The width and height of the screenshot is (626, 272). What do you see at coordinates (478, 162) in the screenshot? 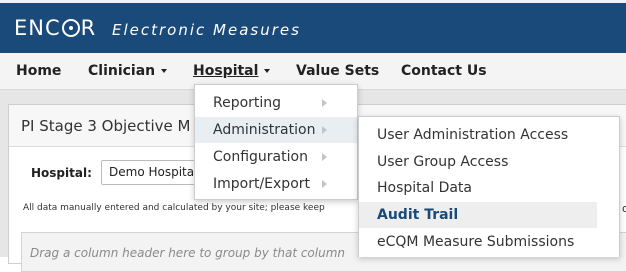
I see `submenu-item-user-group-access: User Group Access` at bounding box center [478, 162].